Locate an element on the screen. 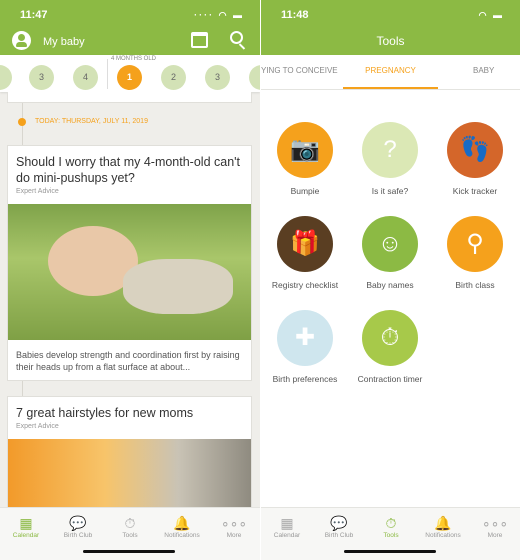  doctor-icon: ✚ is located at coordinates (305, 338).